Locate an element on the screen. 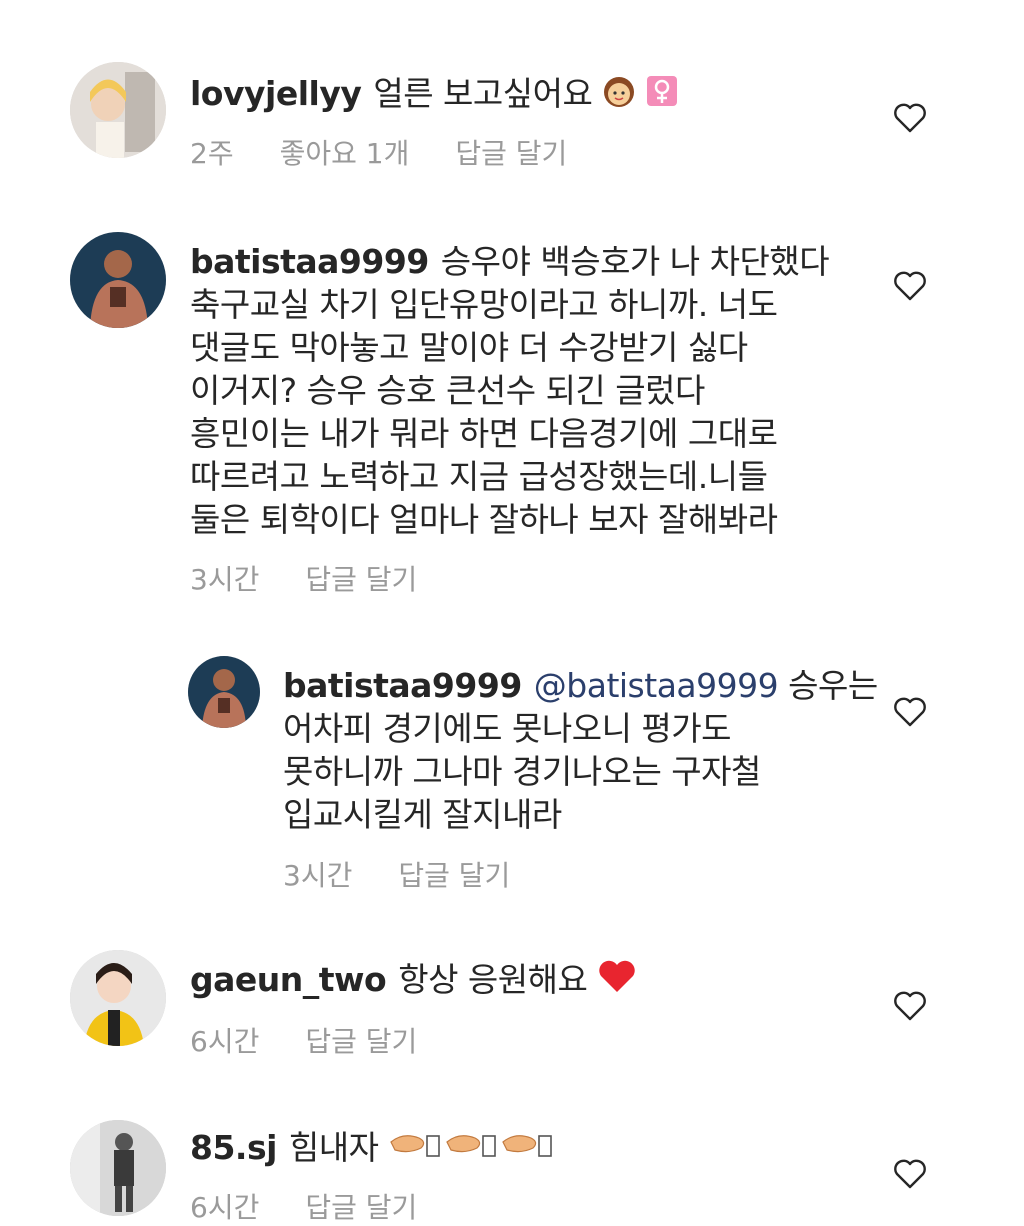 Image resolution: width=1024 pixels, height=1226 pixels. comment-username: 85.sj is located at coordinates (233, 1147).